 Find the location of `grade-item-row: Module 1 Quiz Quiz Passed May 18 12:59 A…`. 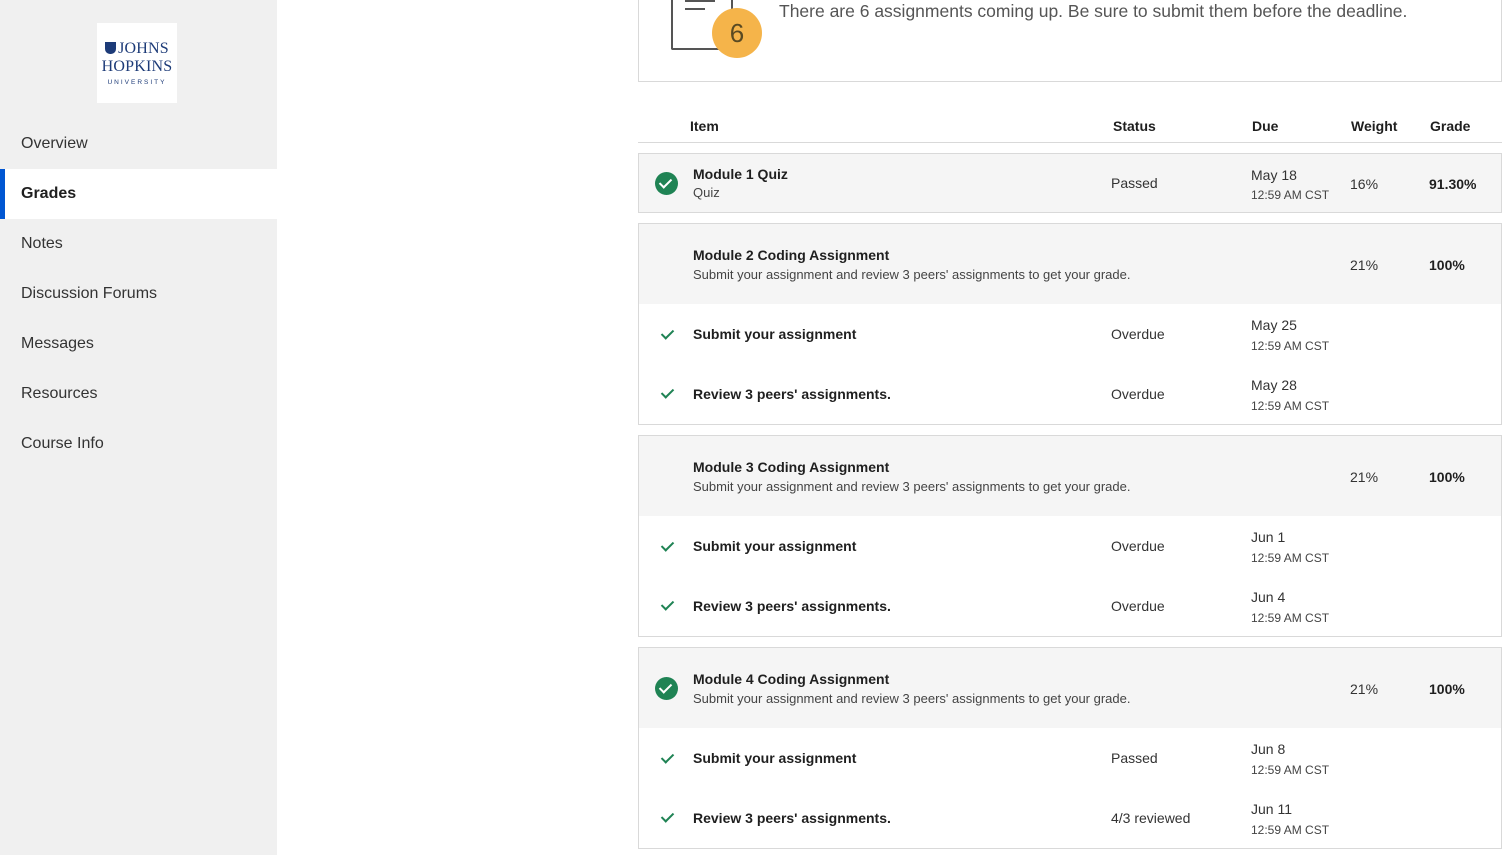

grade-item-row: Module 1 Quiz Quiz Passed May 18 12:59 A… is located at coordinates (1070, 183).